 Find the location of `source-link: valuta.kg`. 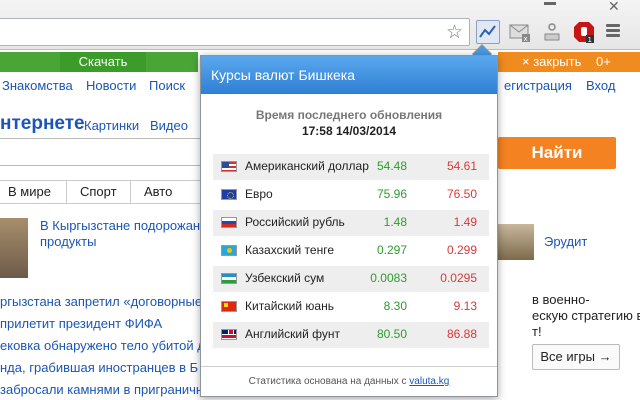

source-link: valuta.kg is located at coordinates (429, 381).